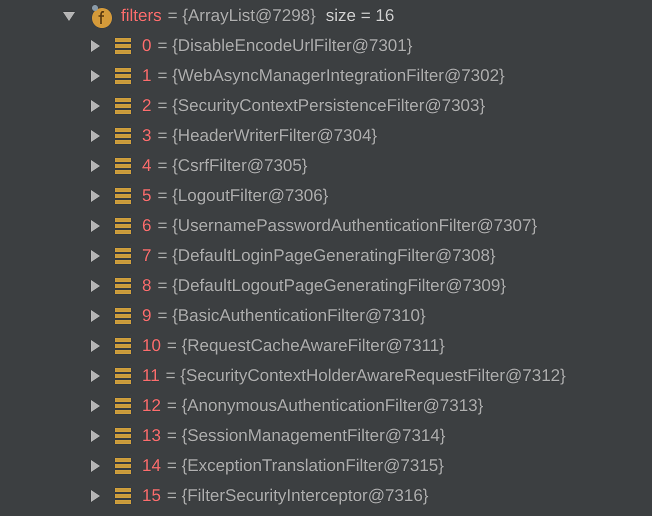 Image resolution: width=652 pixels, height=516 pixels. What do you see at coordinates (141, 16) in the screenshot?
I see `variable-name: filters` at bounding box center [141, 16].